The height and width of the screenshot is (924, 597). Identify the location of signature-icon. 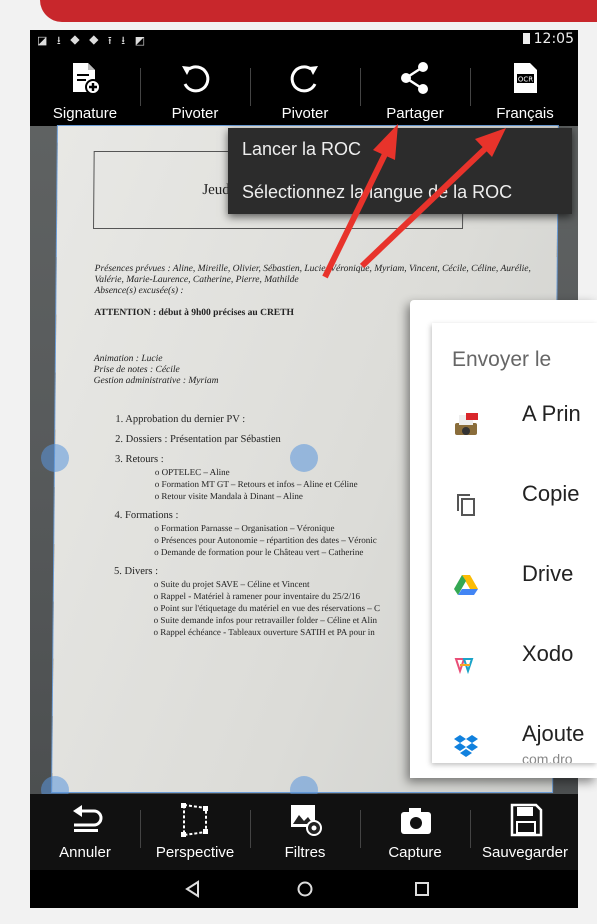
(87, 79).